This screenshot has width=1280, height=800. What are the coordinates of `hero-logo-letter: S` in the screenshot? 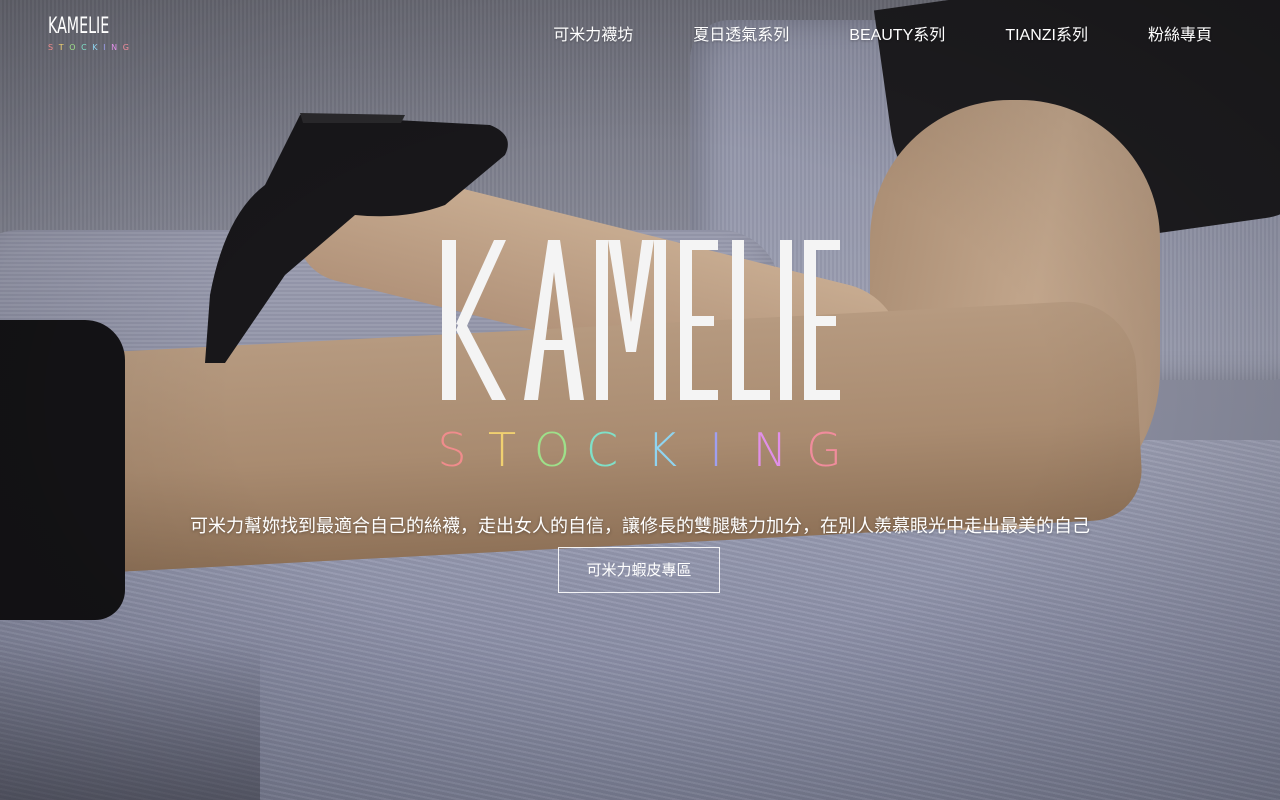 It's located at (453, 447).